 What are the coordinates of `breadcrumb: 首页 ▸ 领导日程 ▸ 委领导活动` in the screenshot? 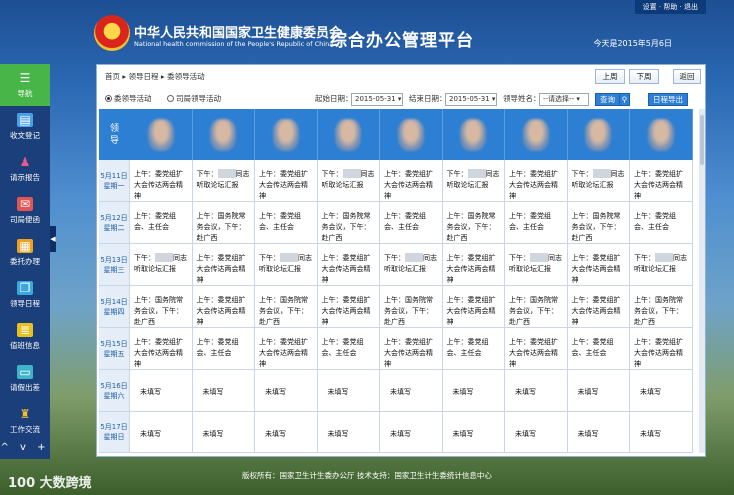 It's located at (155, 76).